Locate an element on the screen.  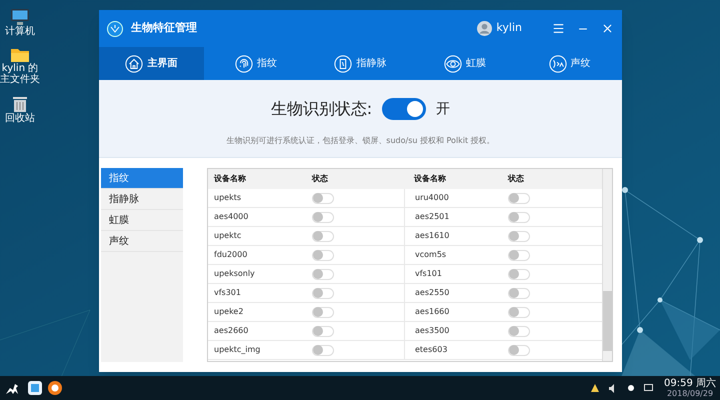
status-value: 开 is located at coordinates (443, 109).